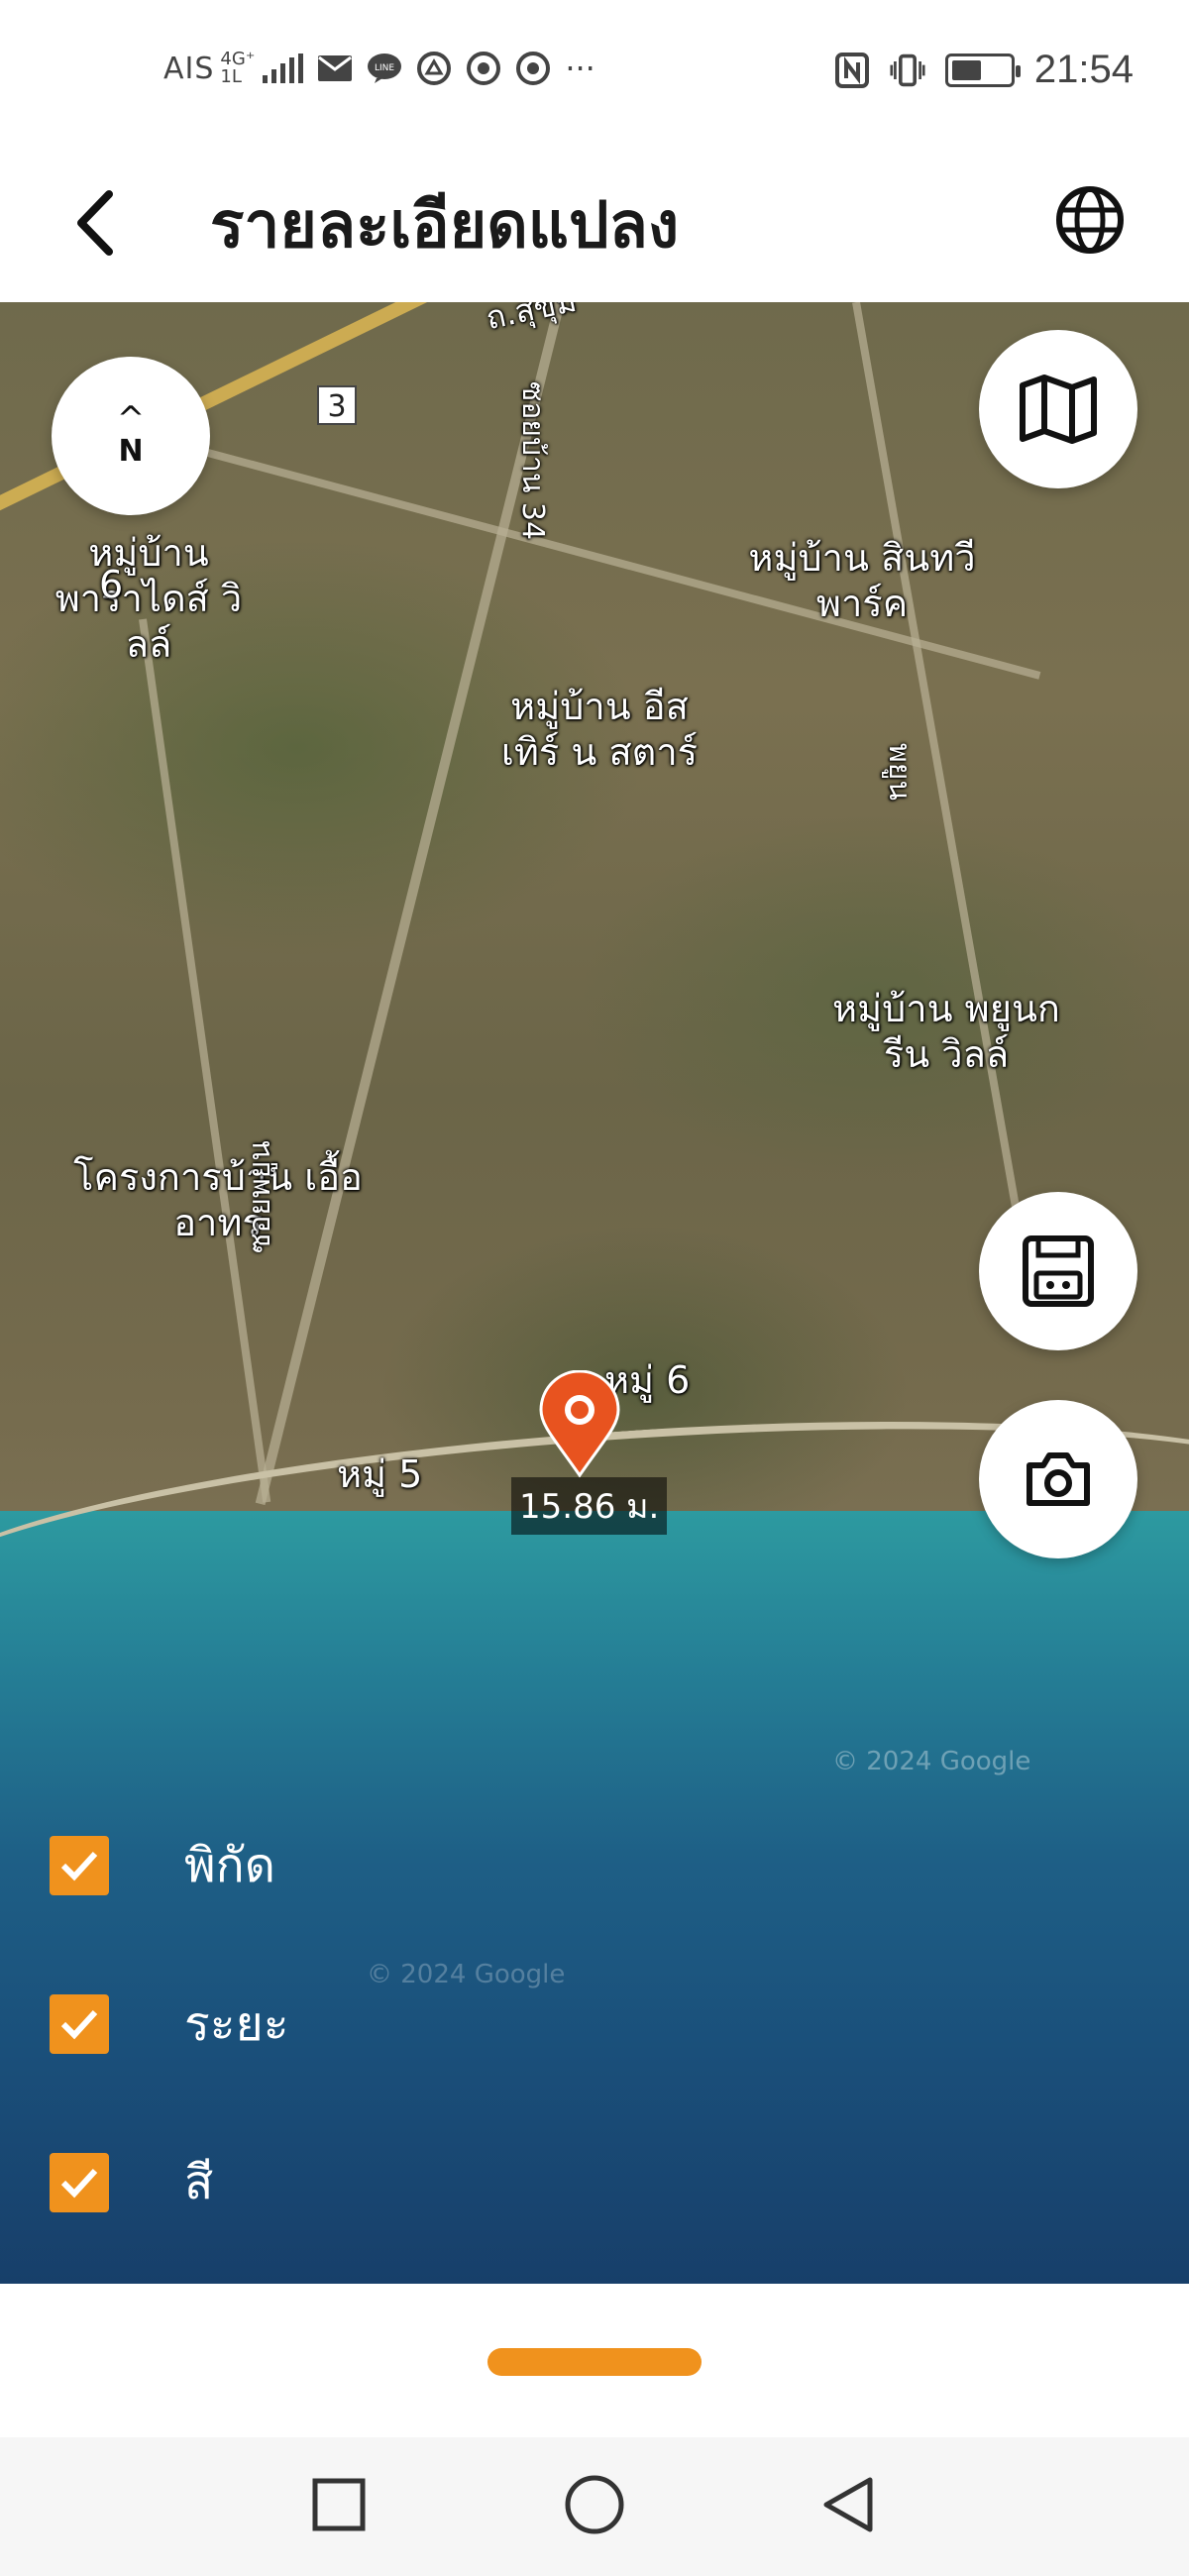  I want to click on home-button, so click(594, 2504).